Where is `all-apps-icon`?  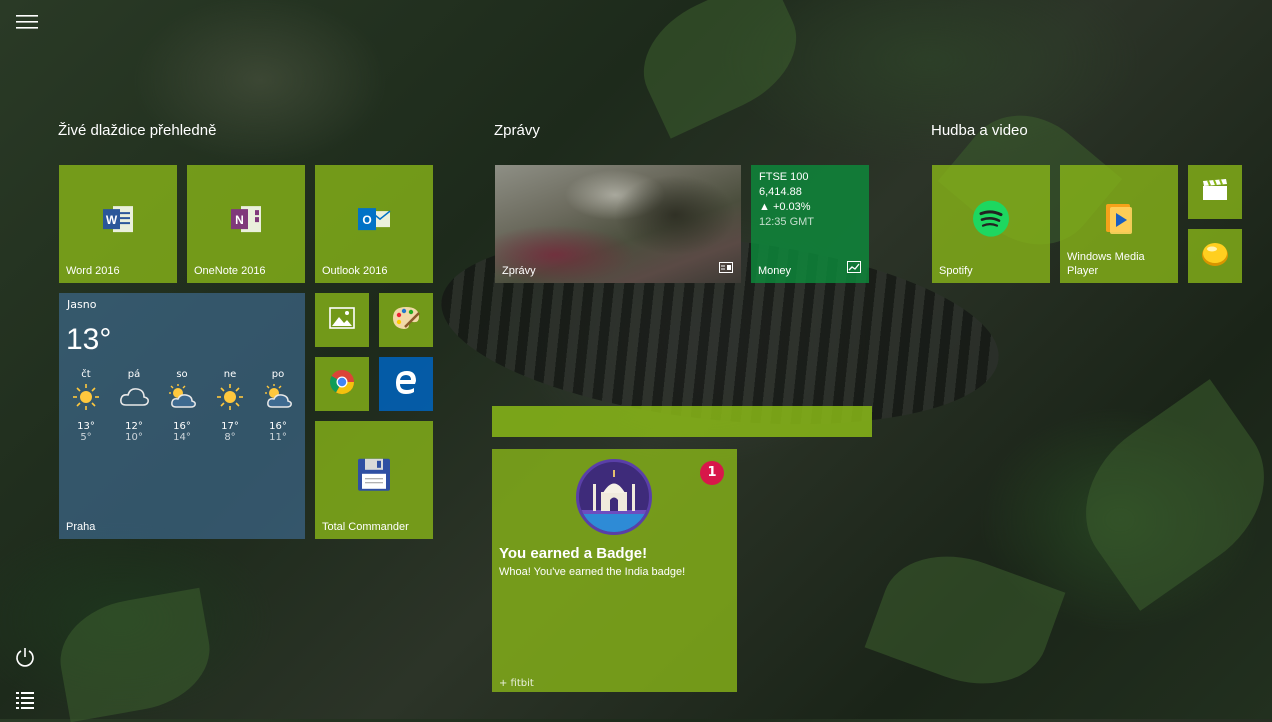 all-apps-icon is located at coordinates (25, 700).